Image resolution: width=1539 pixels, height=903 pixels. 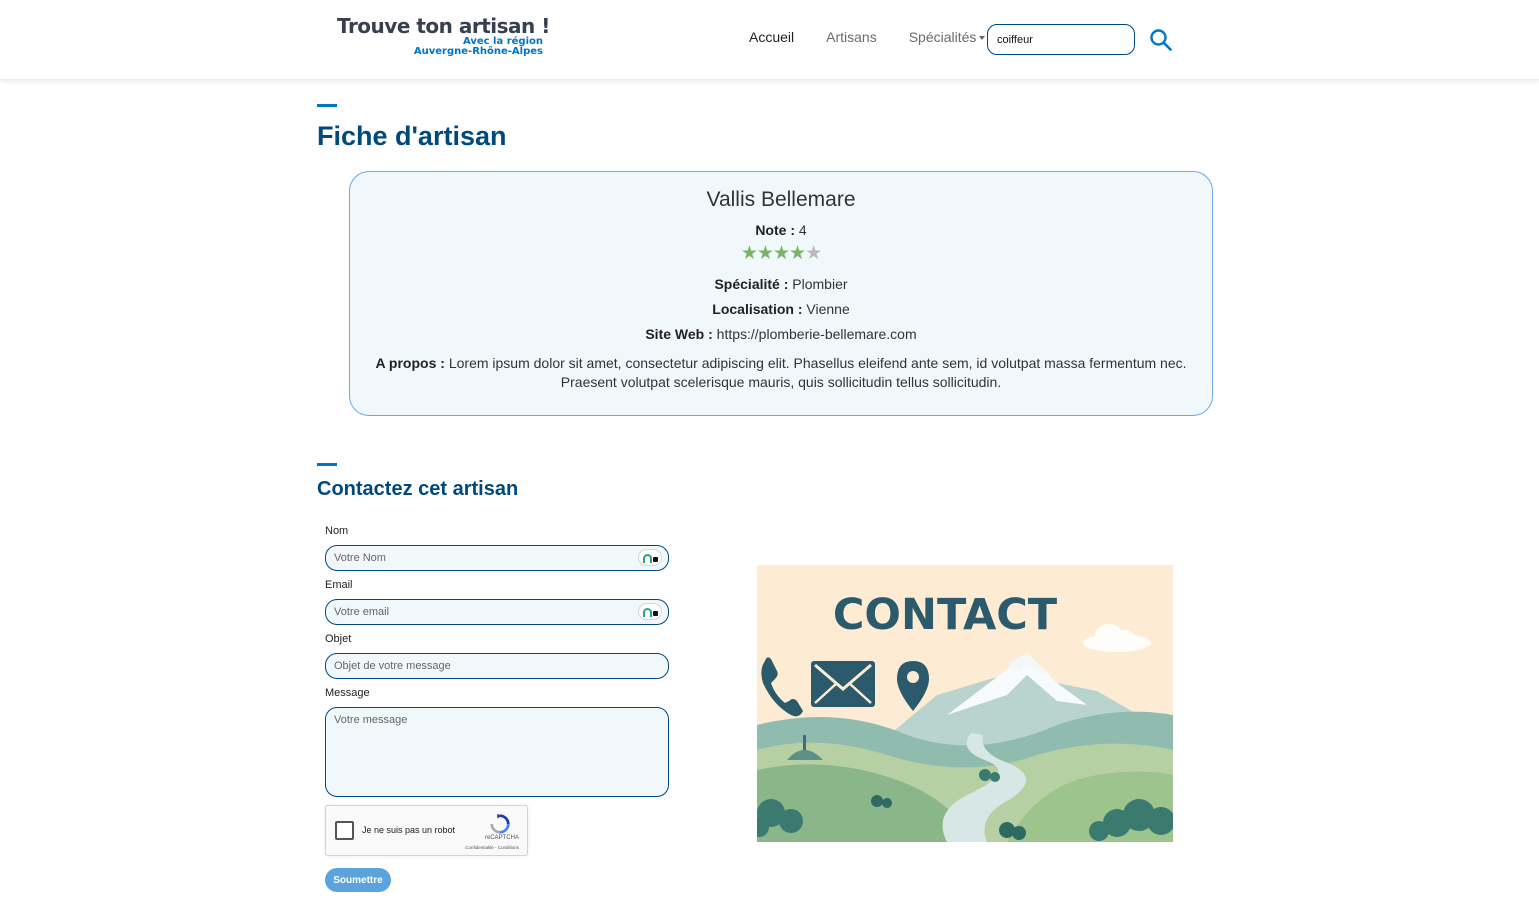 What do you see at coordinates (412, 136) in the screenshot?
I see `page-title: Fiche d'artisan` at bounding box center [412, 136].